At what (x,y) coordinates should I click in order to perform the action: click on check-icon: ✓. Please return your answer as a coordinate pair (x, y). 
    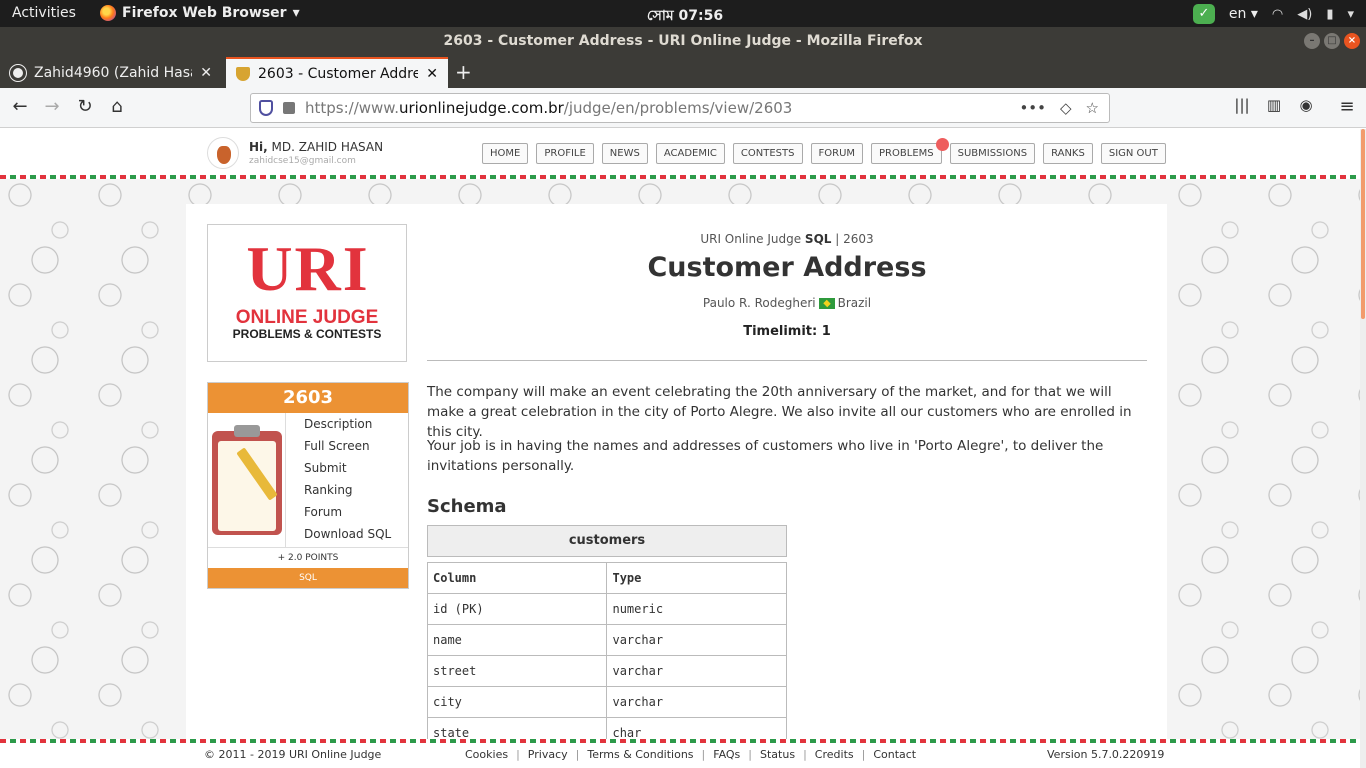
    Looking at the image, I should click on (1203, 14).